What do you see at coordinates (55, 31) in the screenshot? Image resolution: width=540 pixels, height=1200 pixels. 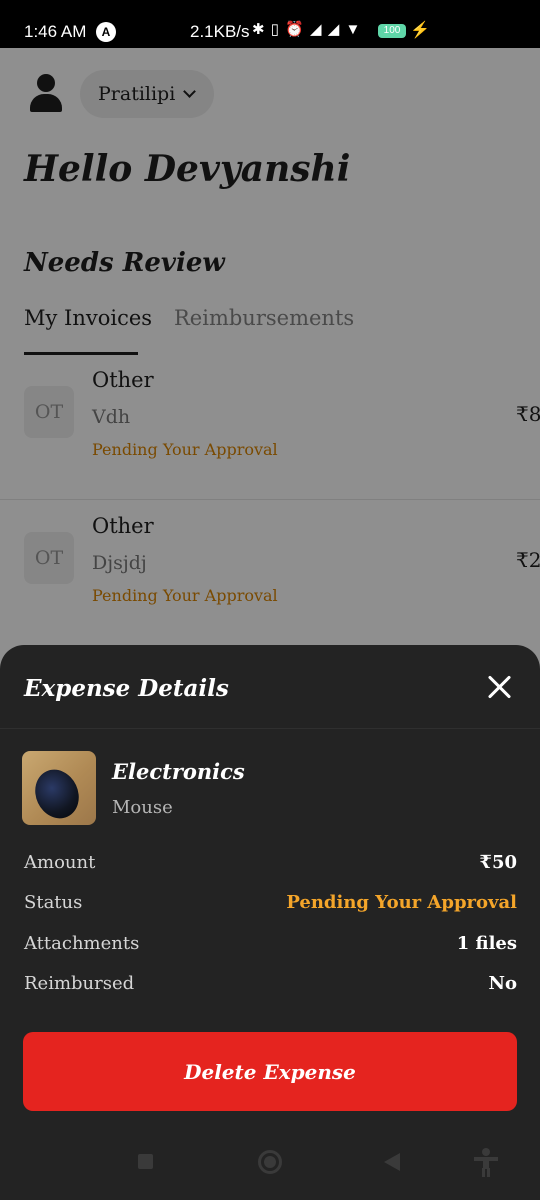 I see `status-time: 1:46 AM` at bounding box center [55, 31].